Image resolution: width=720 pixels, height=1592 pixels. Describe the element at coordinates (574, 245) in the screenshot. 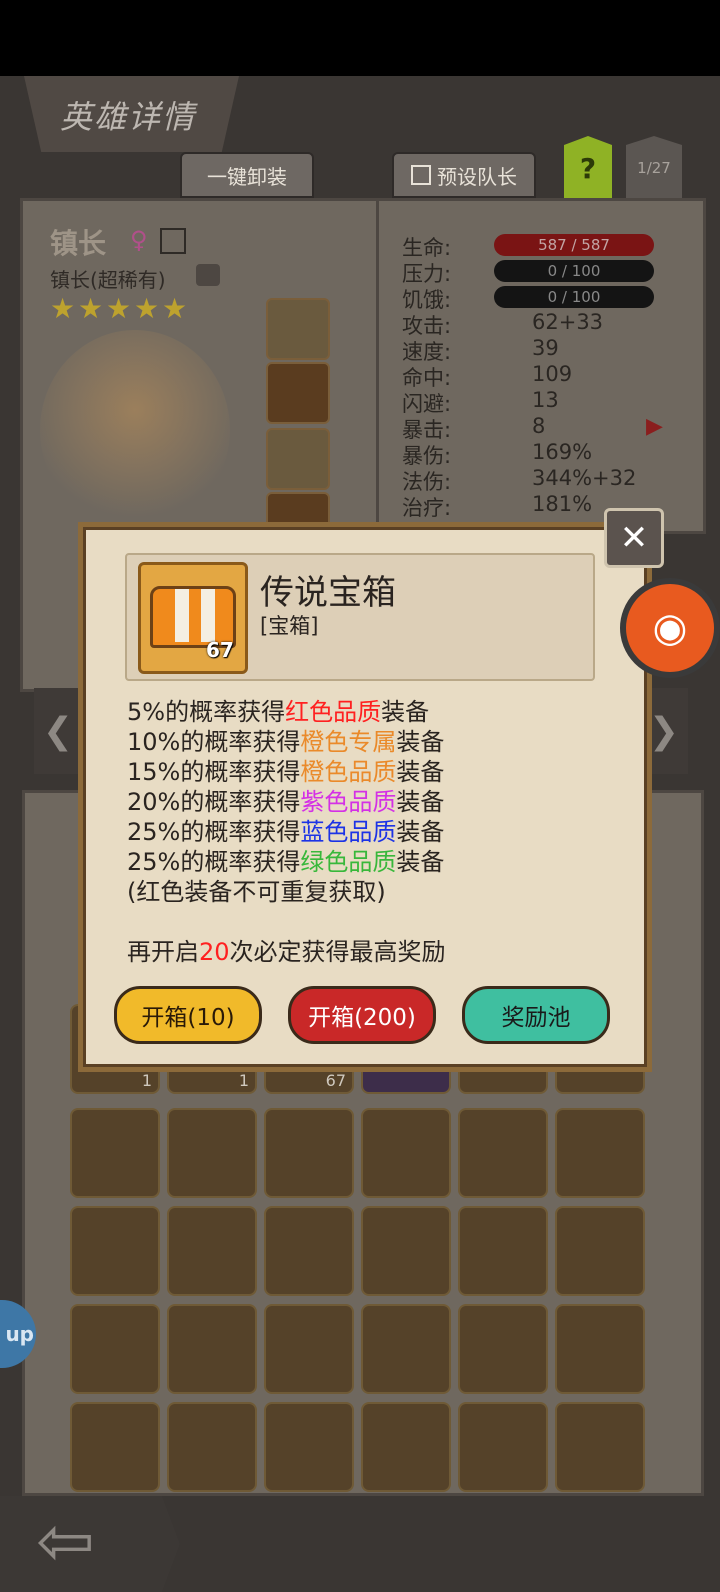

I see `hp-bar: 587 / 587` at that location.